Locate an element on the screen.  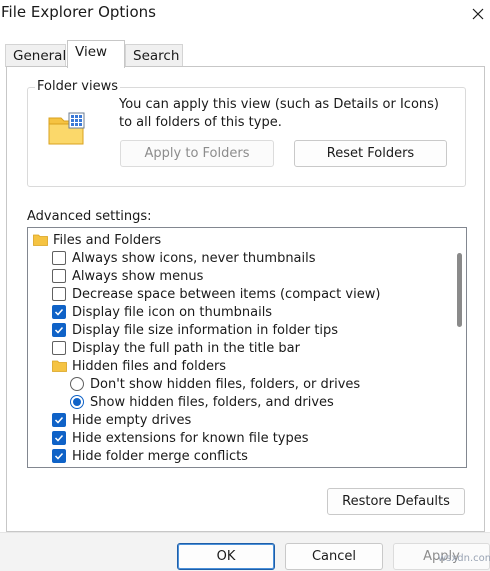
list-item-label: Display file icon on thumbnails is located at coordinates (172, 312).